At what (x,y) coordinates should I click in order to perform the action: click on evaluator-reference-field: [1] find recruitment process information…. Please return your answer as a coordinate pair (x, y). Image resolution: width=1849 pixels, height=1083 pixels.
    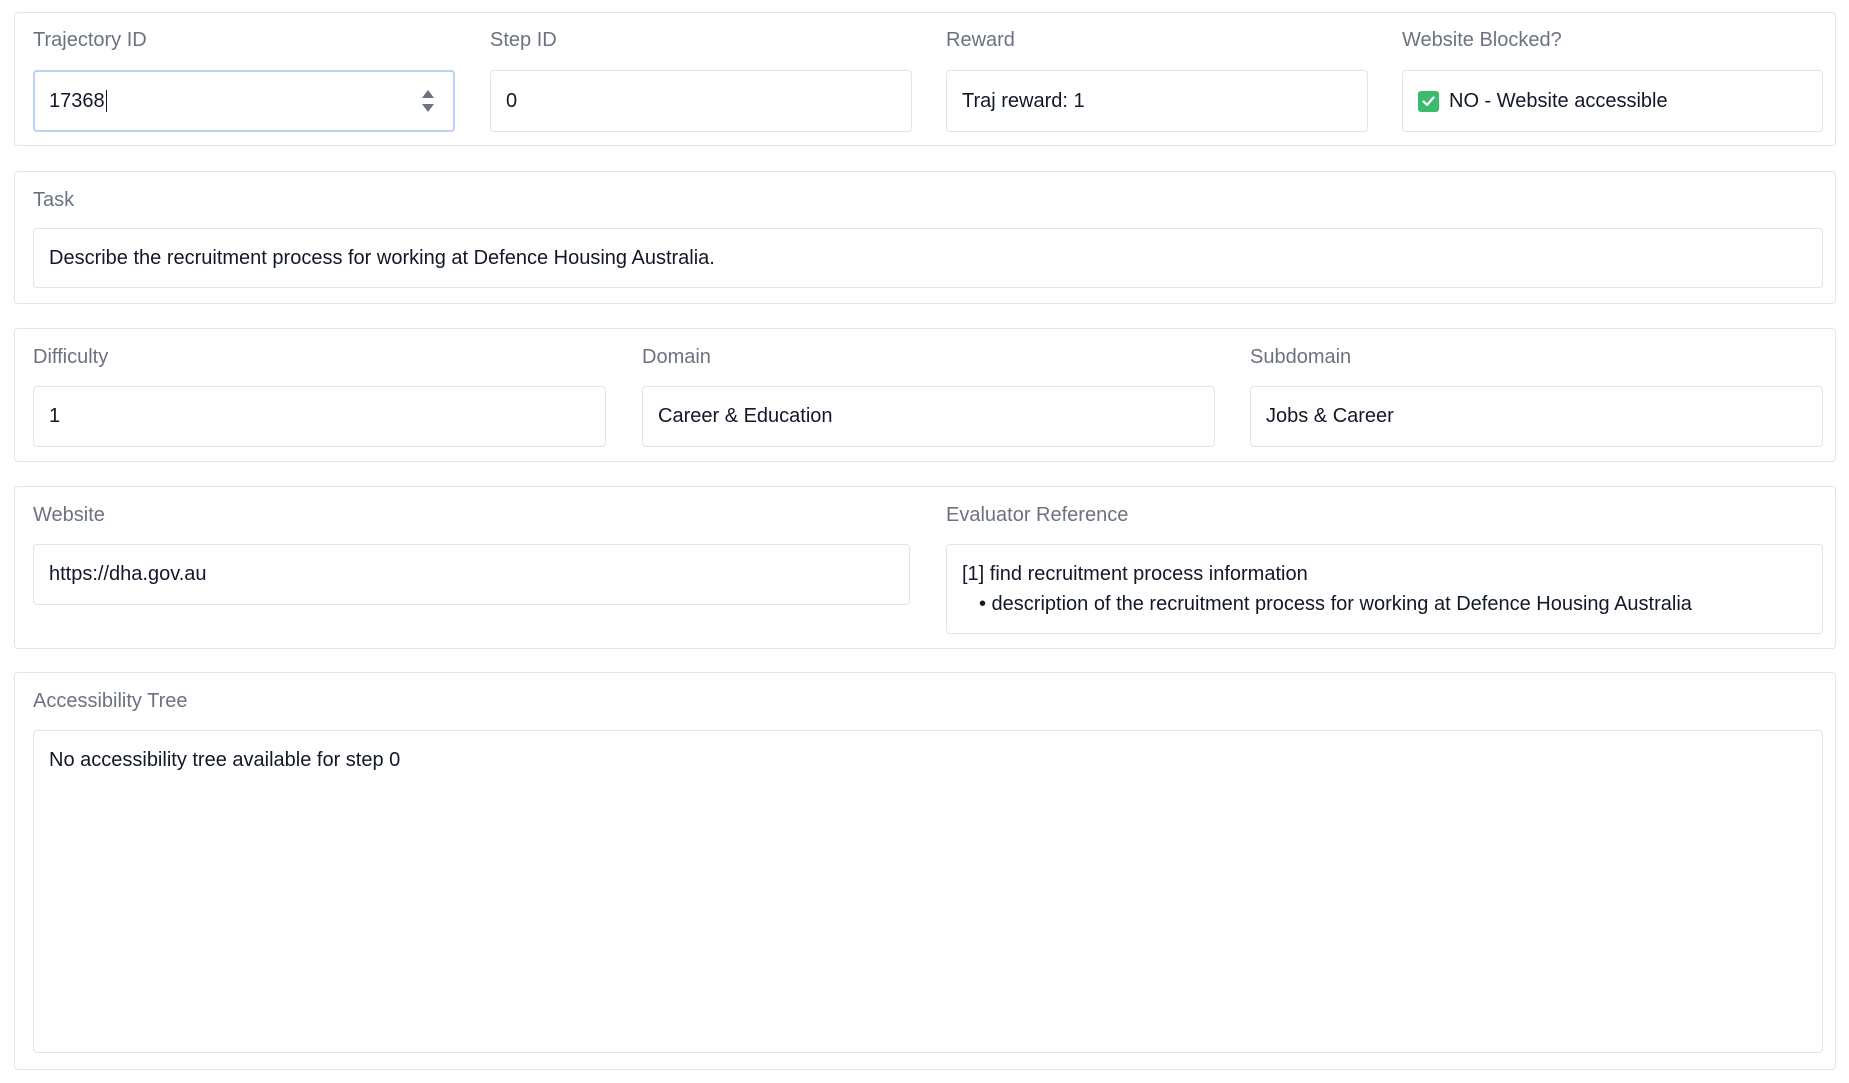
    Looking at the image, I should click on (1384, 589).